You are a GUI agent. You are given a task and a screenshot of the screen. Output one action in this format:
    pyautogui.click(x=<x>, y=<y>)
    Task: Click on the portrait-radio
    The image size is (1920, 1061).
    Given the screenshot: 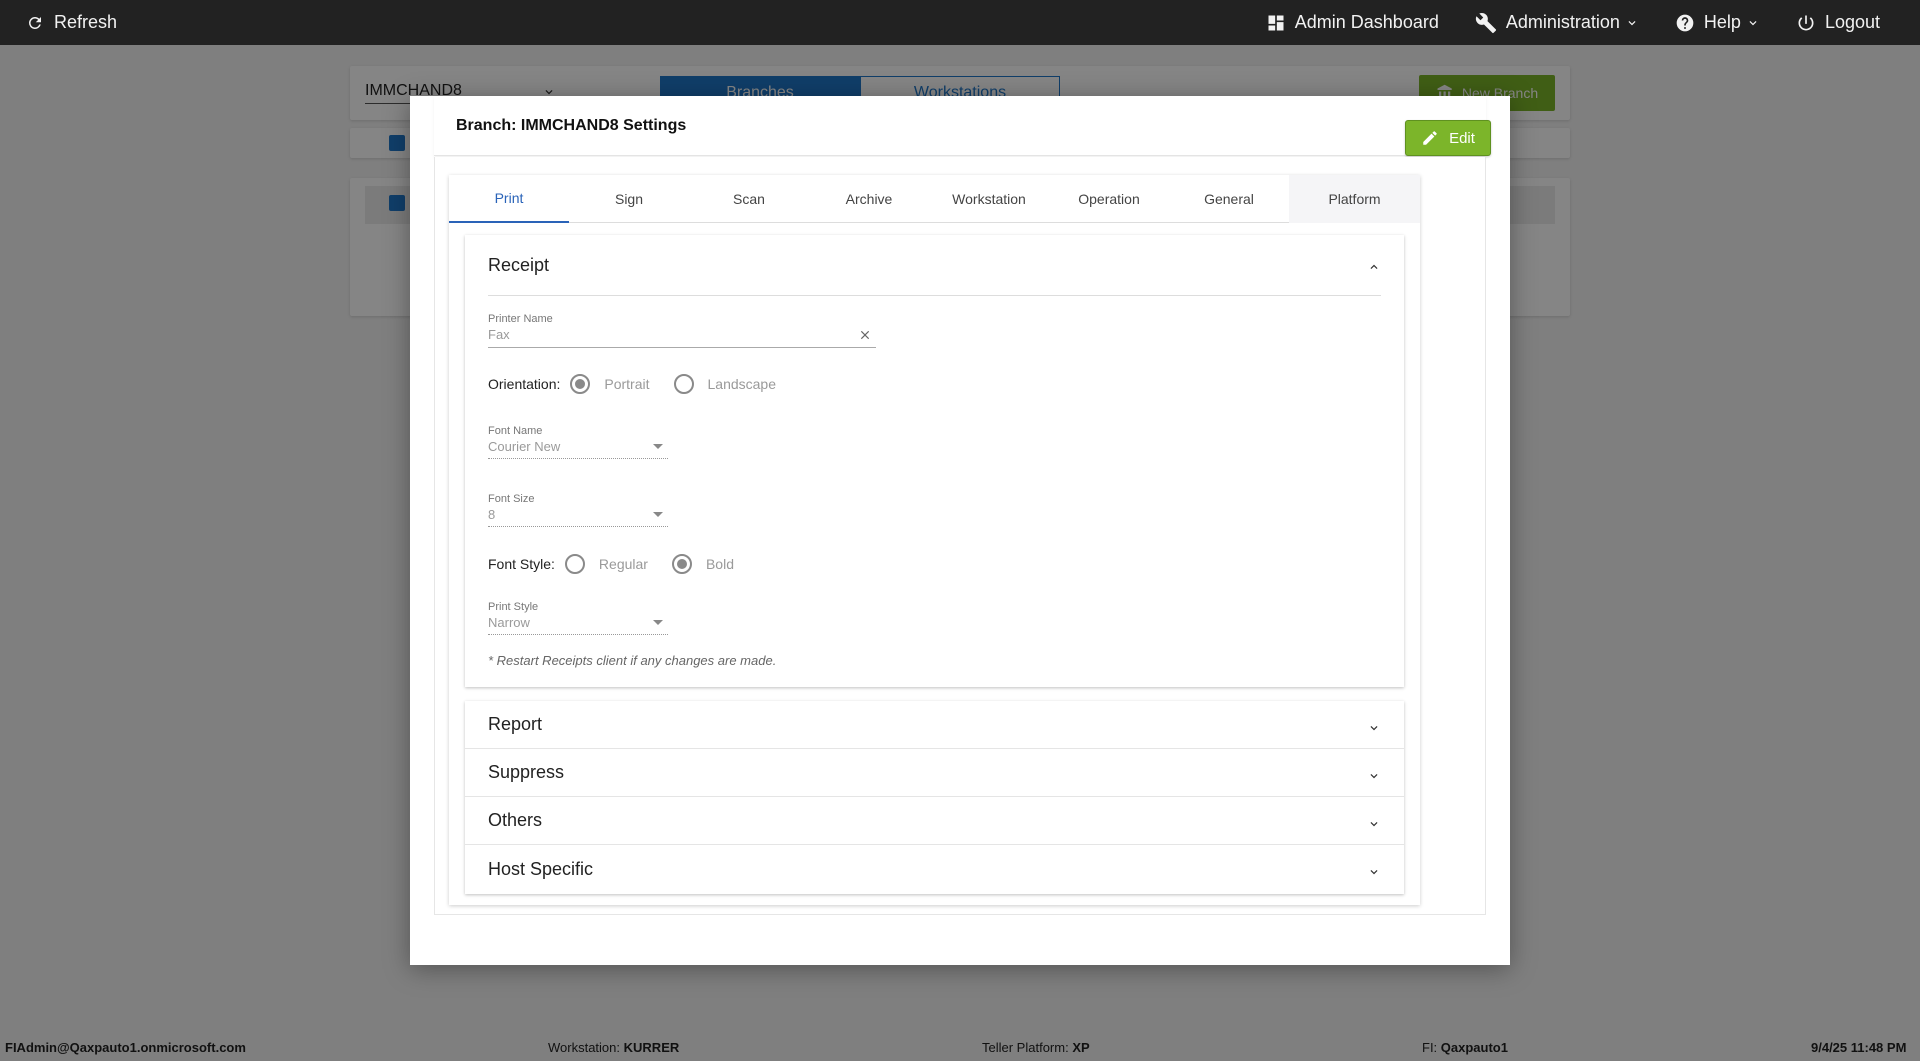 What is the action you would take?
    pyautogui.click(x=580, y=384)
    